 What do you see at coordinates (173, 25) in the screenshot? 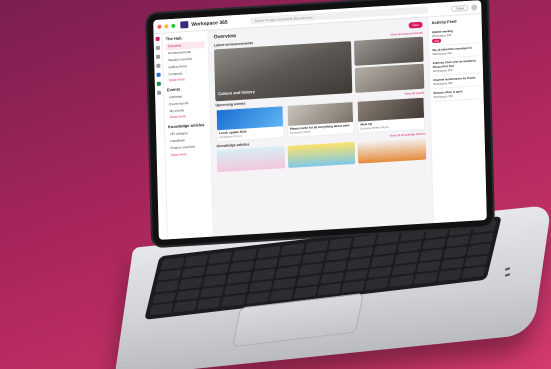
I see `maximize-window-icon` at bounding box center [173, 25].